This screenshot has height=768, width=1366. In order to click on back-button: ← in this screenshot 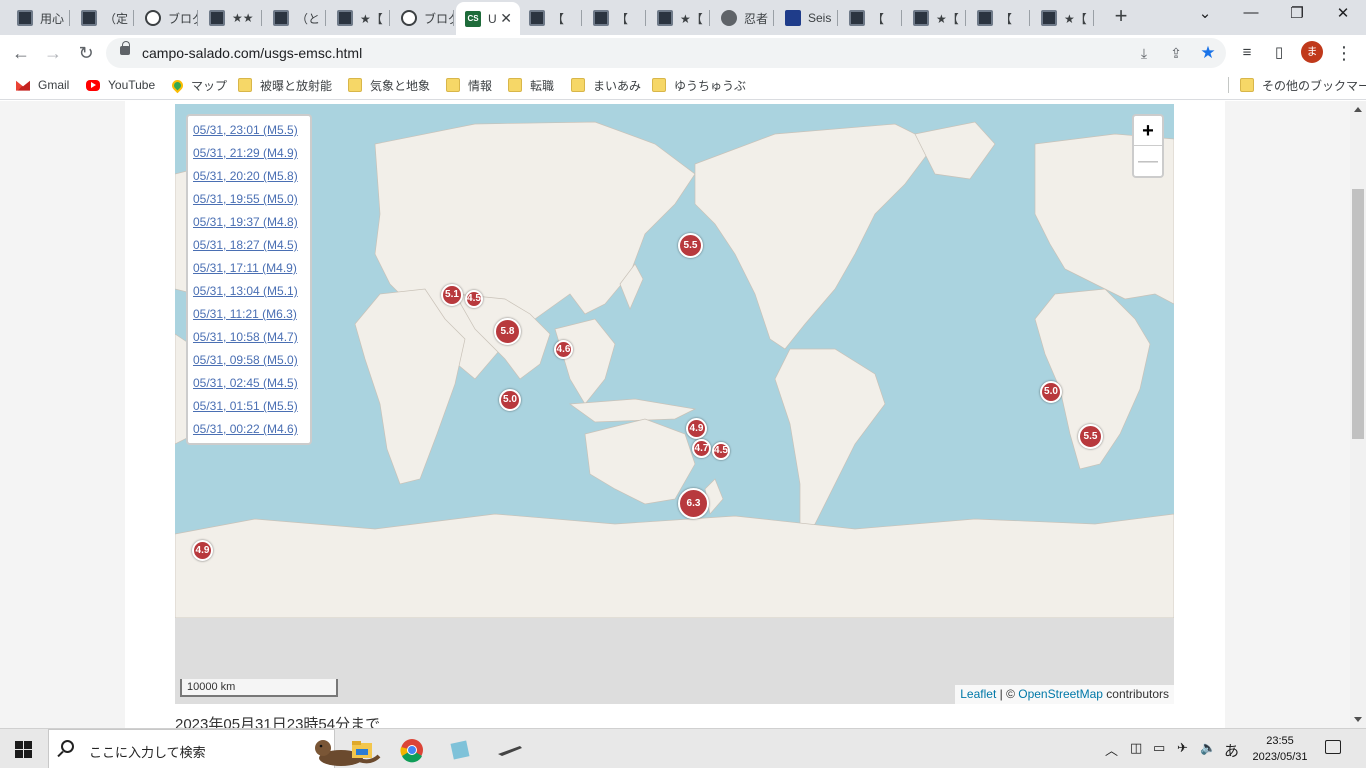, I will do `click(21, 53)`.